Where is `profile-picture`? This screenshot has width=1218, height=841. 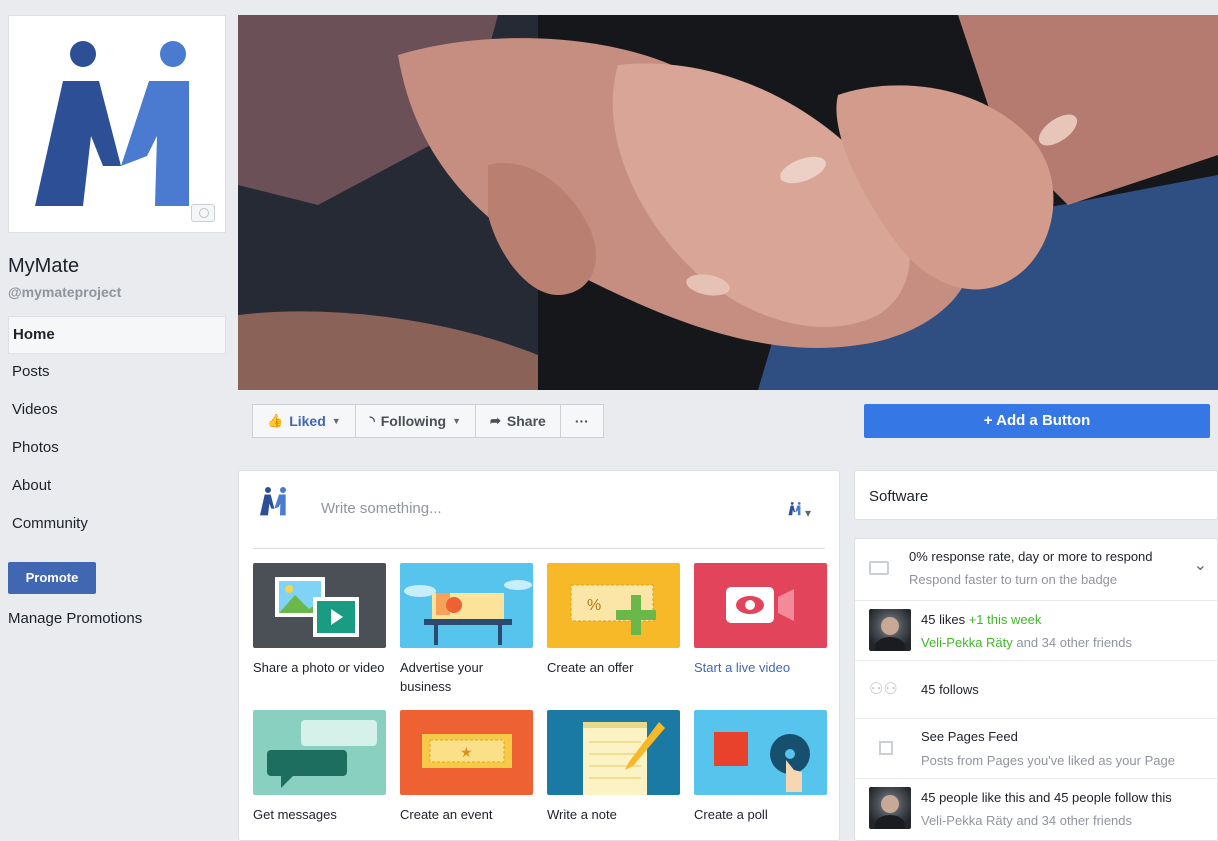
profile-picture is located at coordinates (117, 124).